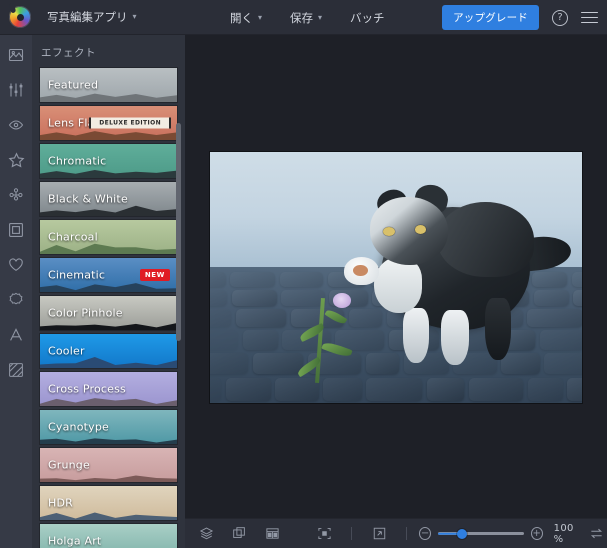 The width and height of the screenshot is (607, 548). I want to click on effect-item: Cooler, so click(108, 351).